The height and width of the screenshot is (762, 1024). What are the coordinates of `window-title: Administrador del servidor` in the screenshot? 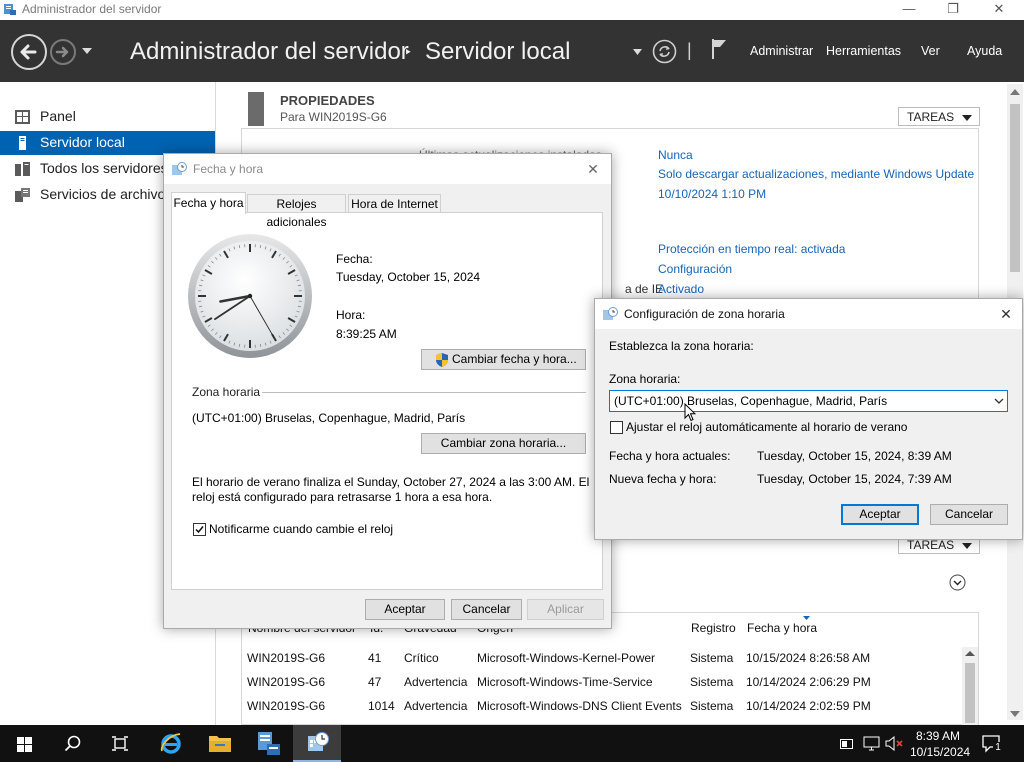 It's located at (92, 9).